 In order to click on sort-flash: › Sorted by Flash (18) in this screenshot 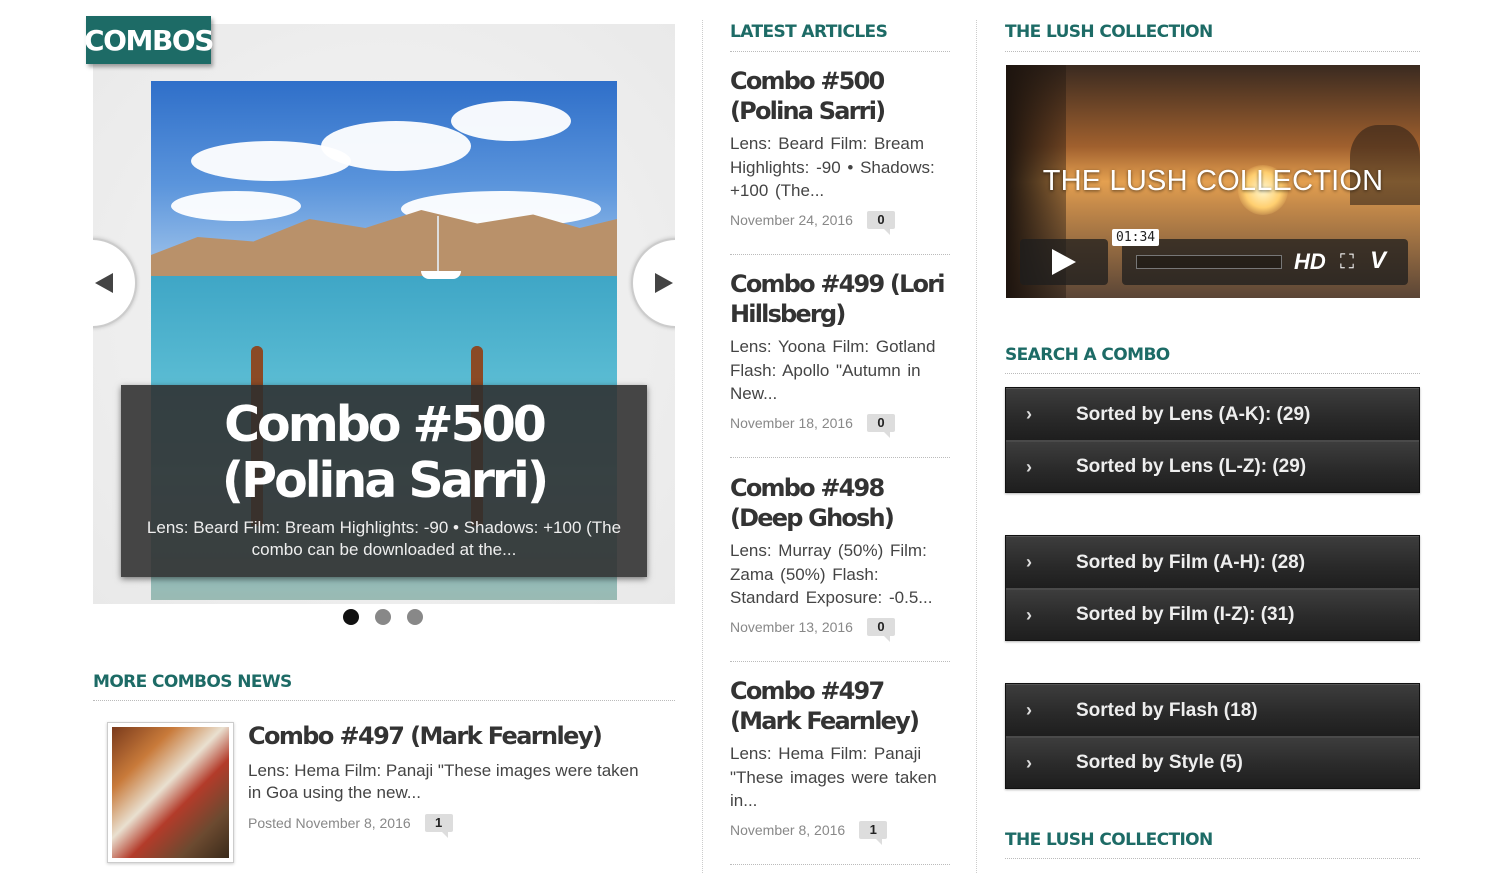, I will do `click(1212, 710)`.